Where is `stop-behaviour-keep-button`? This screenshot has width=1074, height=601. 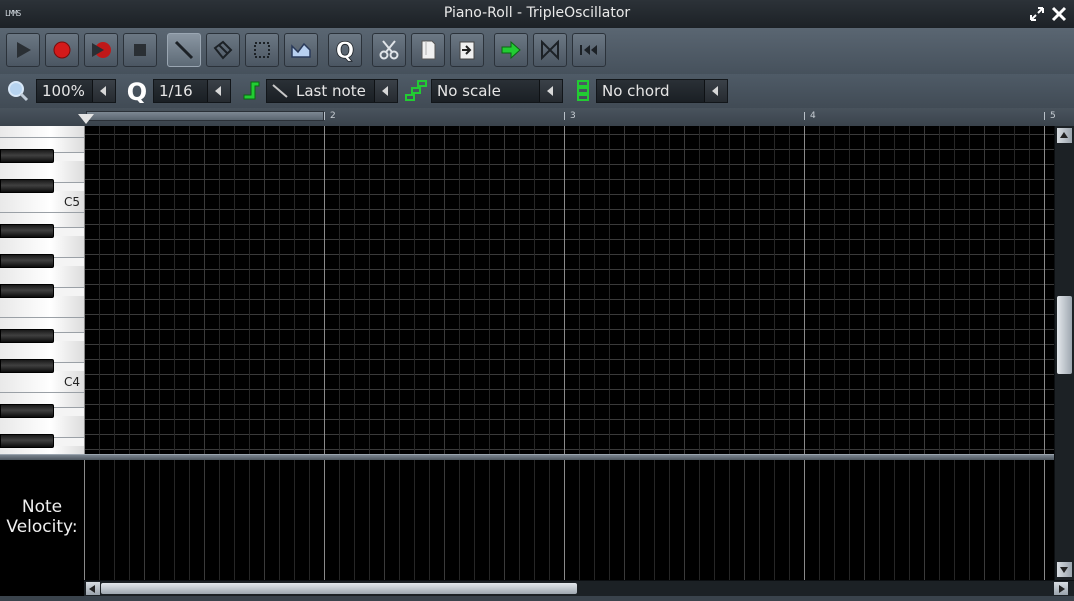
stop-behaviour-keep-button is located at coordinates (550, 50).